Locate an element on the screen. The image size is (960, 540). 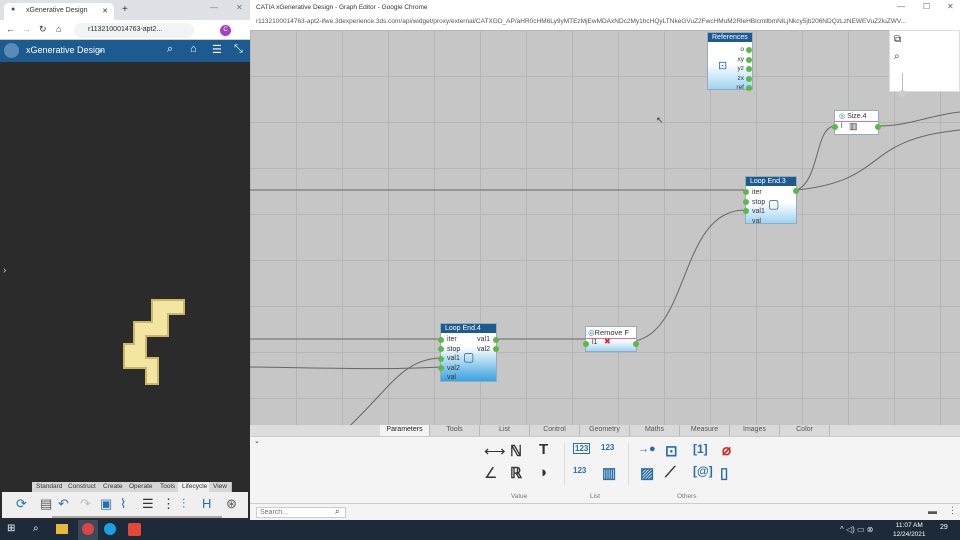
palette-tab-parameters: Parameters is located at coordinates (405, 430).